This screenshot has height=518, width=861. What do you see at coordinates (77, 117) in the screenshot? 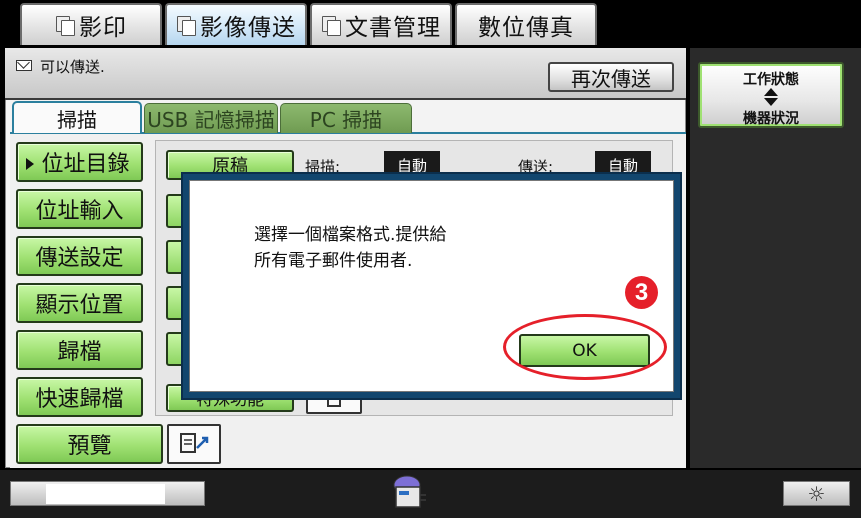
I see `subtab-scan: 掃描` at bounding box center [77, 117].